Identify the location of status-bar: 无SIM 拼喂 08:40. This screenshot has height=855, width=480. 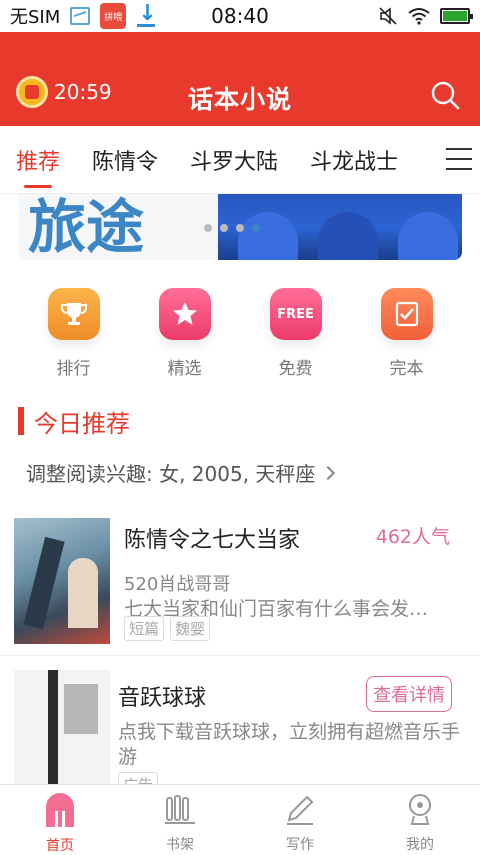
(240, 16).